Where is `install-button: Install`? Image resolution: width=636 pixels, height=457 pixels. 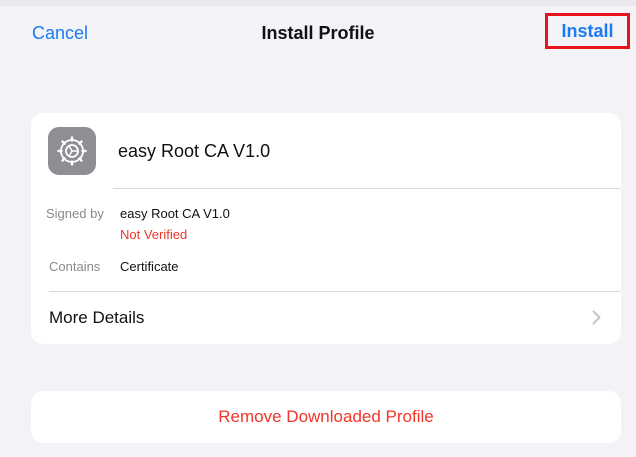 install-button: Install is located at coordinates (587, 31).